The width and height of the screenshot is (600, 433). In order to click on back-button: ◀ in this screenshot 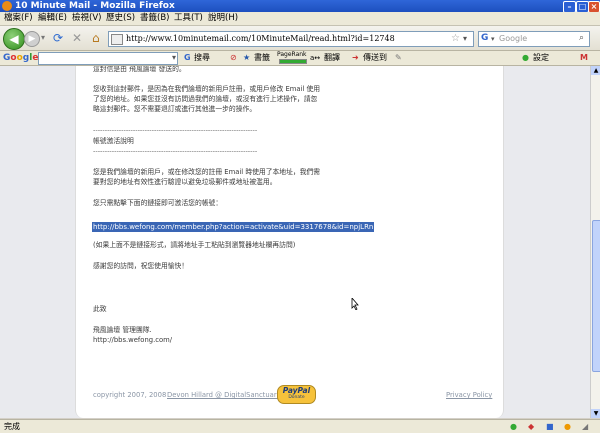, I will do `click(14, 39)`.